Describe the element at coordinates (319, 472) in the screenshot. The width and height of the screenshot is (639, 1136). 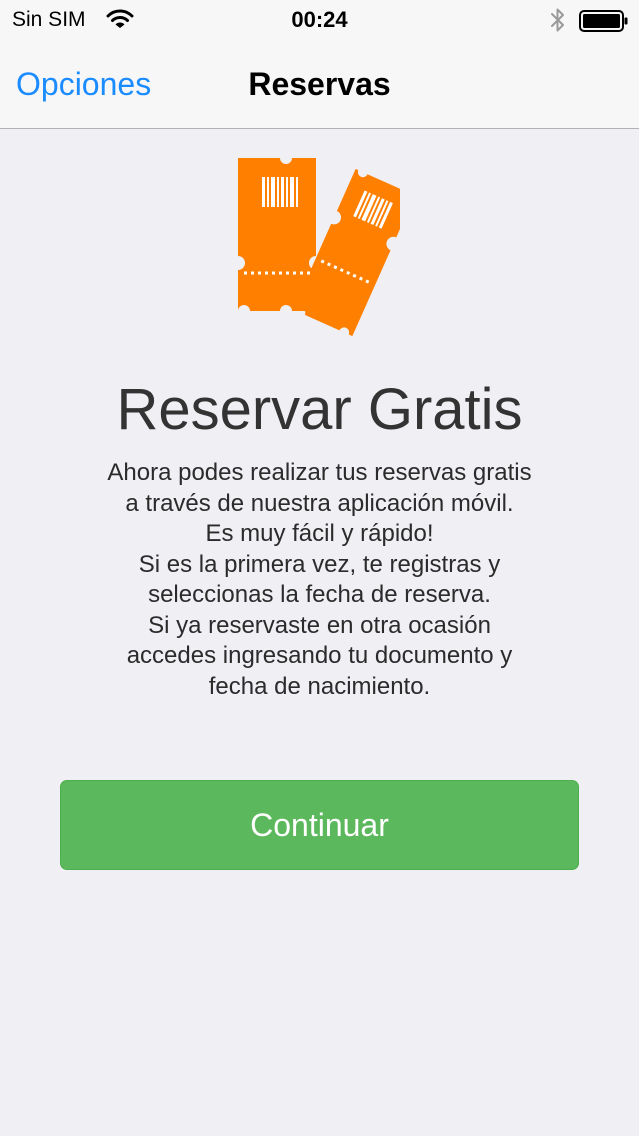
I see `description-line: Ahora podes realizar tus reservas gratis` at that location.